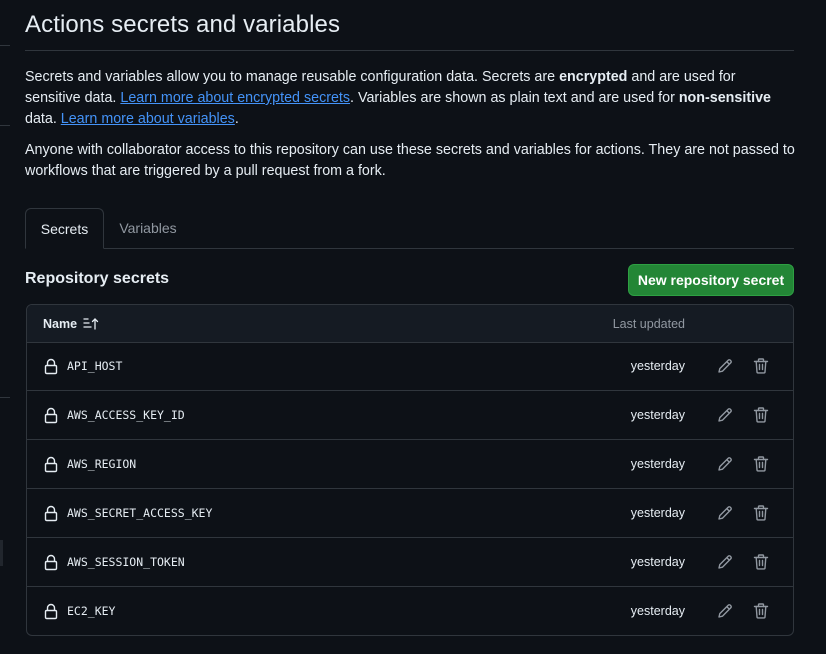 The width and height of the screenshot is (826, 654). What do you see at coordinates (97, 278) in the screenshot?
I see `section-title: Repository secrets` at bounding box center [97, 278].